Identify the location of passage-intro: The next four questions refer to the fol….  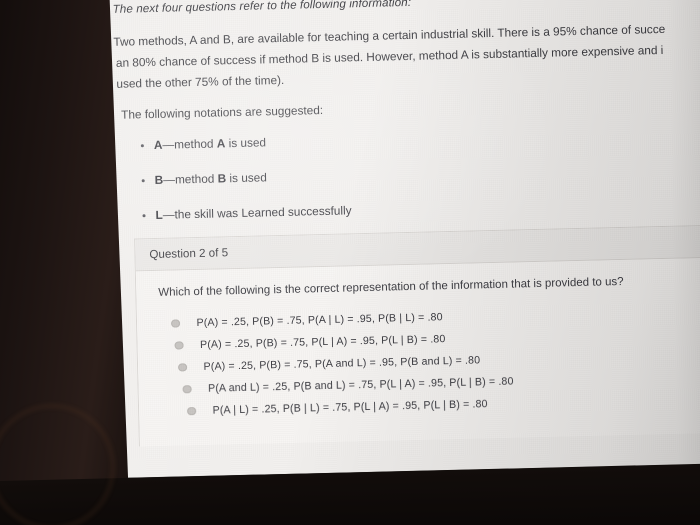
(262, 8).